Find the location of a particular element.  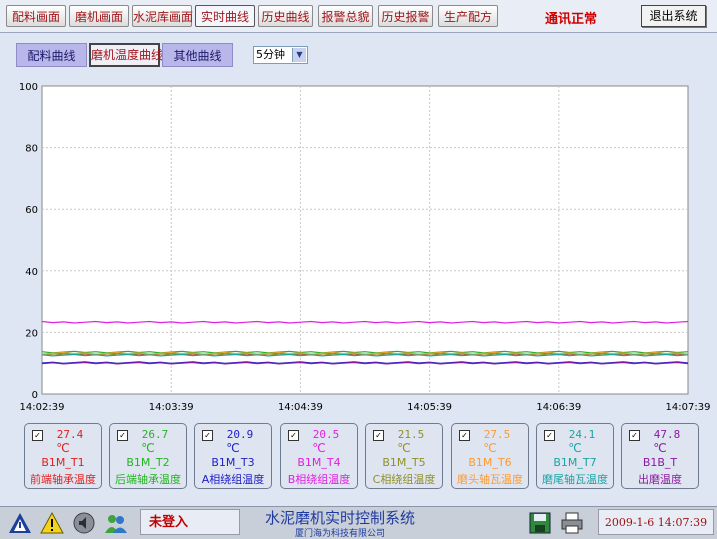

sensor-value: 24.1 is located at coordinates (582, 434).